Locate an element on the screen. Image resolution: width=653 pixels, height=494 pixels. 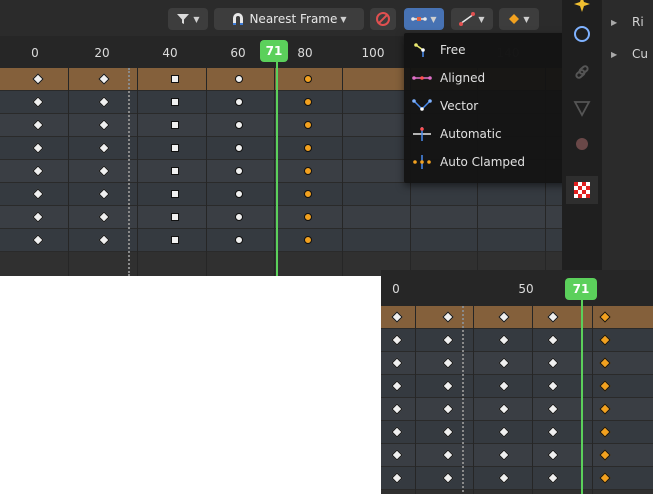
modifier-icon is located at coordinates (582, 108).